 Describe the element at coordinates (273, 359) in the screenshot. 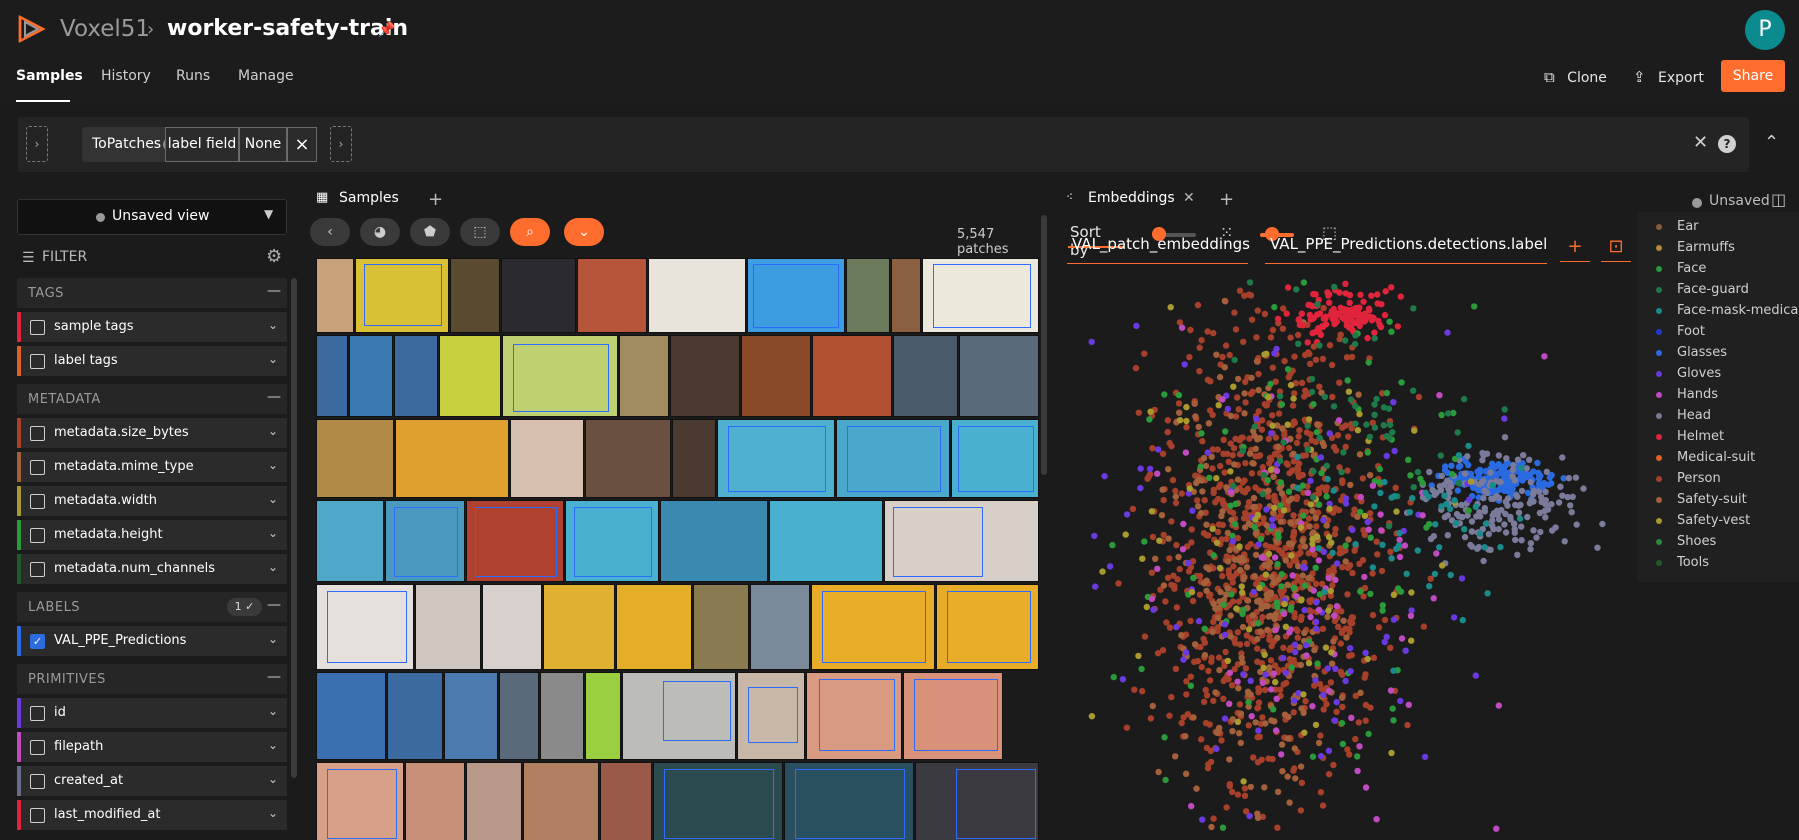

I see `chevron-down-icon: ⌄` at that location.